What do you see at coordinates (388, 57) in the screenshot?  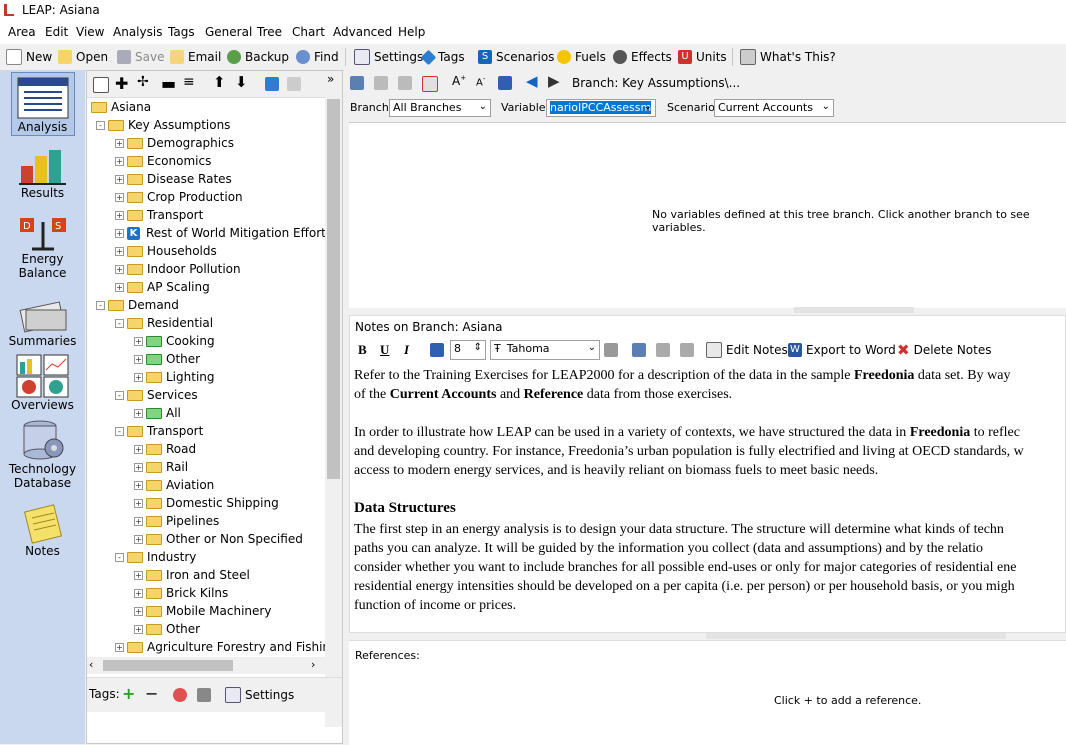 I see `settings-button: Settings` at bounding box center [388, 57].